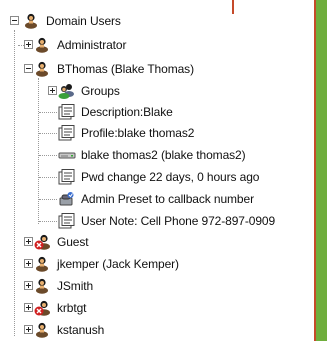 This screenshot has width=327, height=341. Describe the element at coordinates (75, 286) in the screenshot. I see `node-label: JSmith` at that location.